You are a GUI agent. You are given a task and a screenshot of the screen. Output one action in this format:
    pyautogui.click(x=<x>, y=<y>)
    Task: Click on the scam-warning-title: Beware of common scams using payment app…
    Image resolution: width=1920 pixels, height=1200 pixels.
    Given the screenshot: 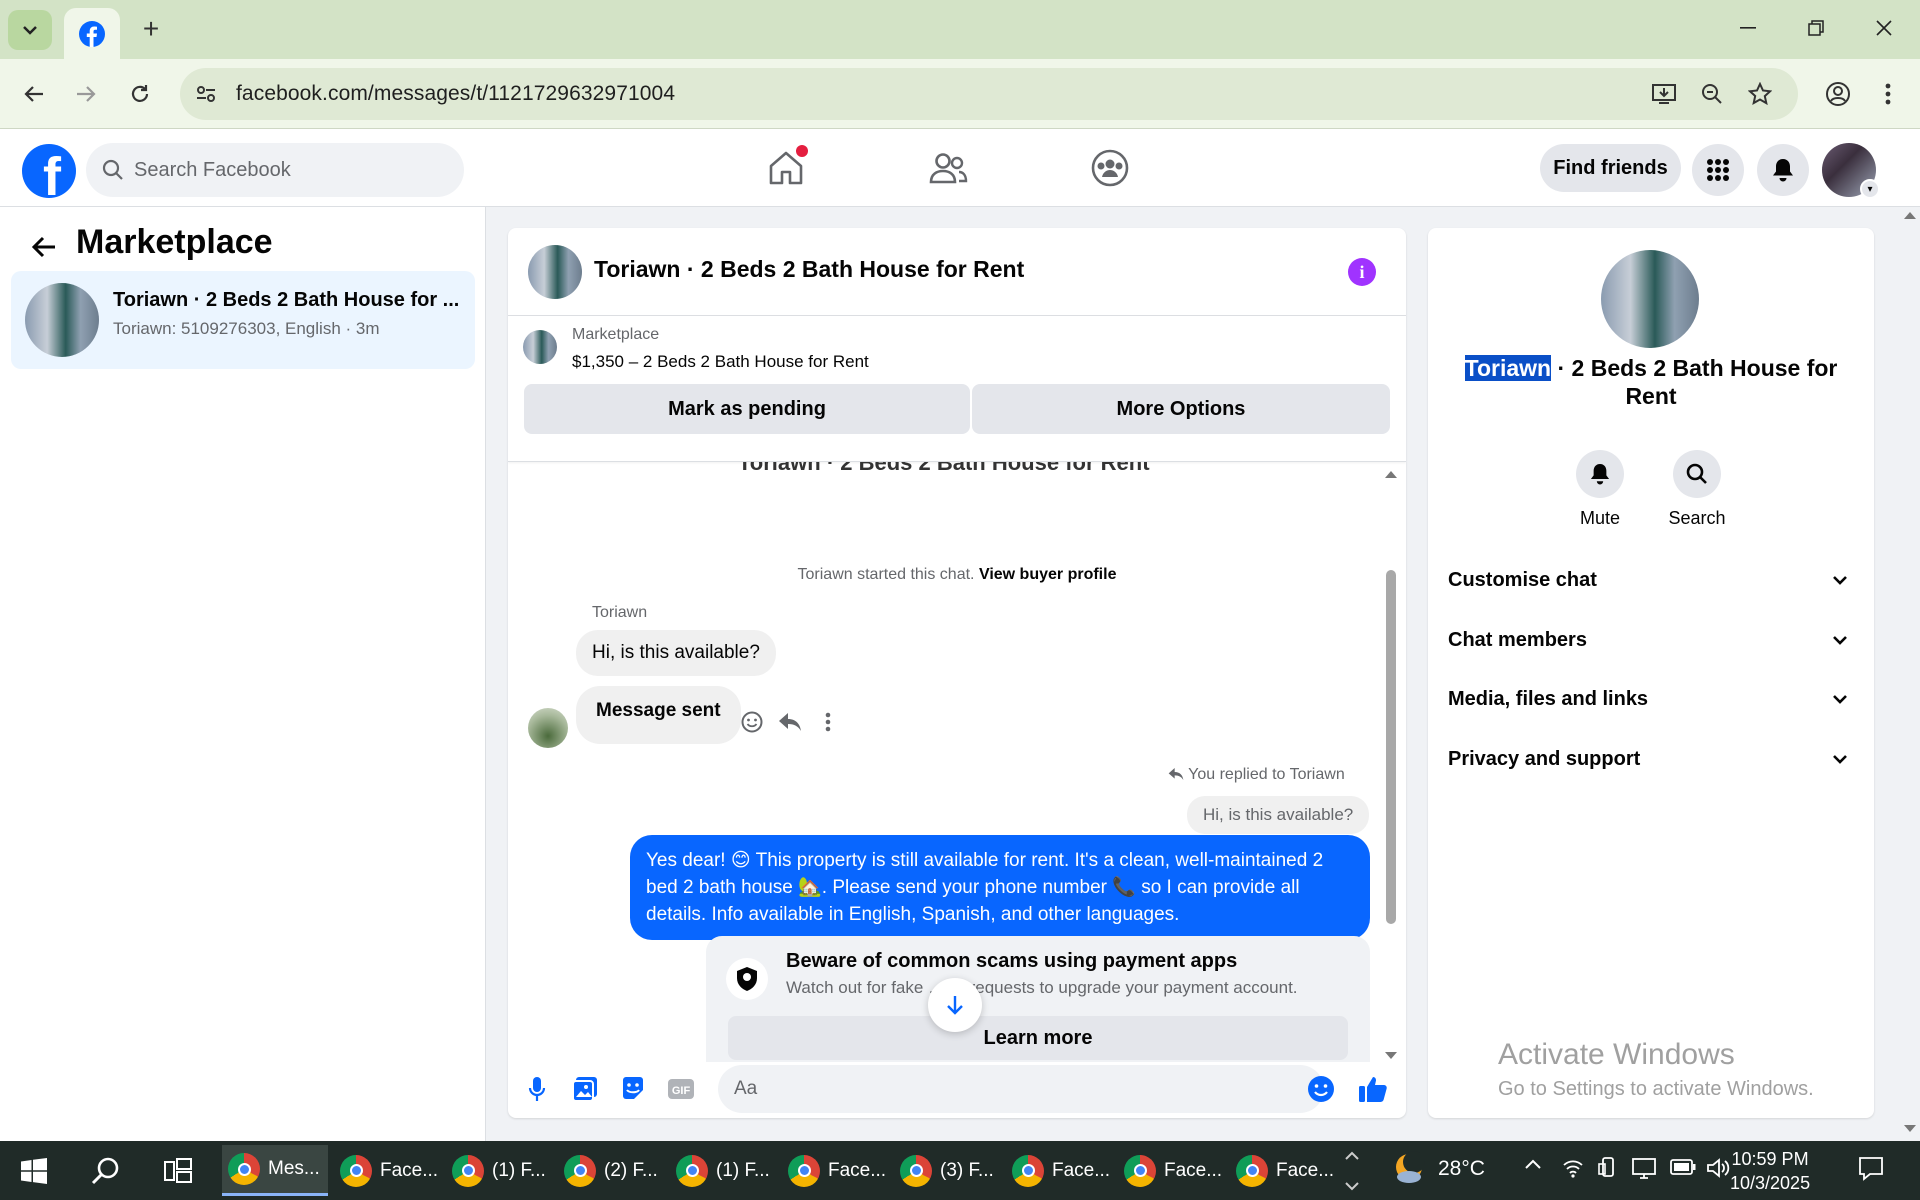 What is the action you would take?
    pyautogui.click(x=1012, y=961)
    